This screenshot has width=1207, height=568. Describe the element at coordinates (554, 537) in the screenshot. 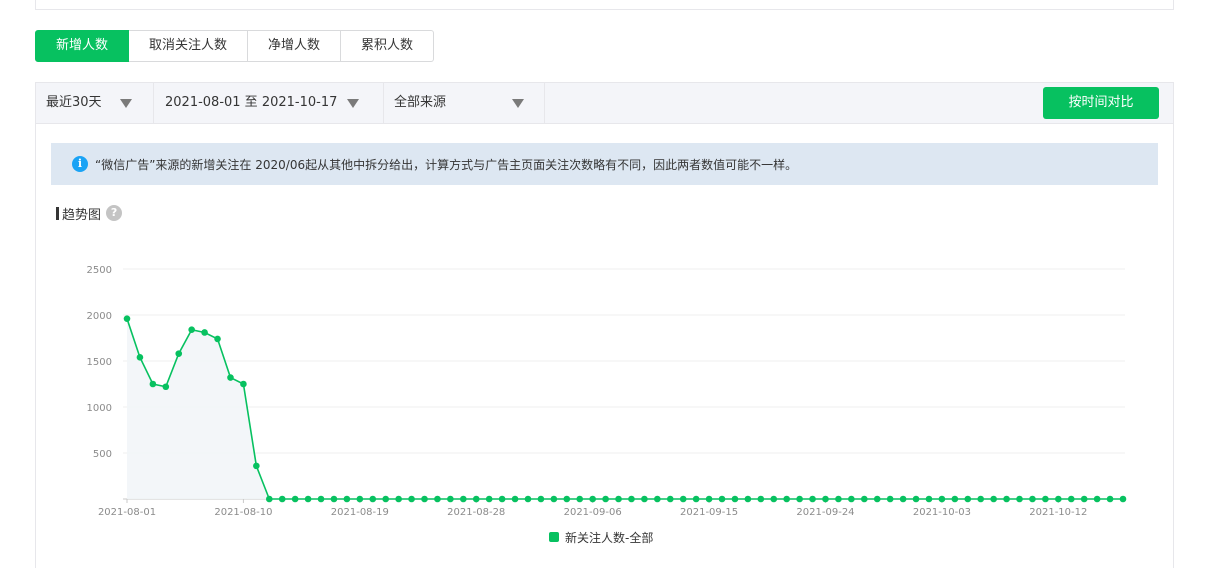

I see `legend-swatch` at that location.